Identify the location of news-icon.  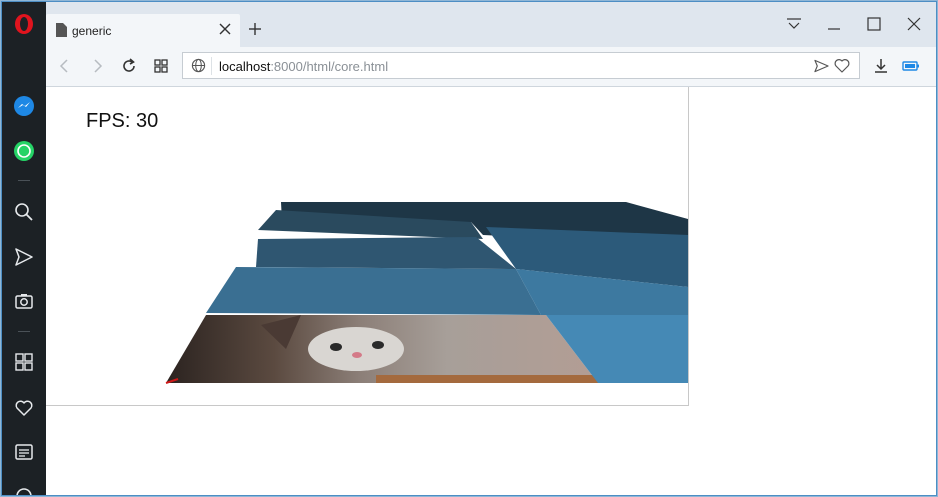
(24, 452).